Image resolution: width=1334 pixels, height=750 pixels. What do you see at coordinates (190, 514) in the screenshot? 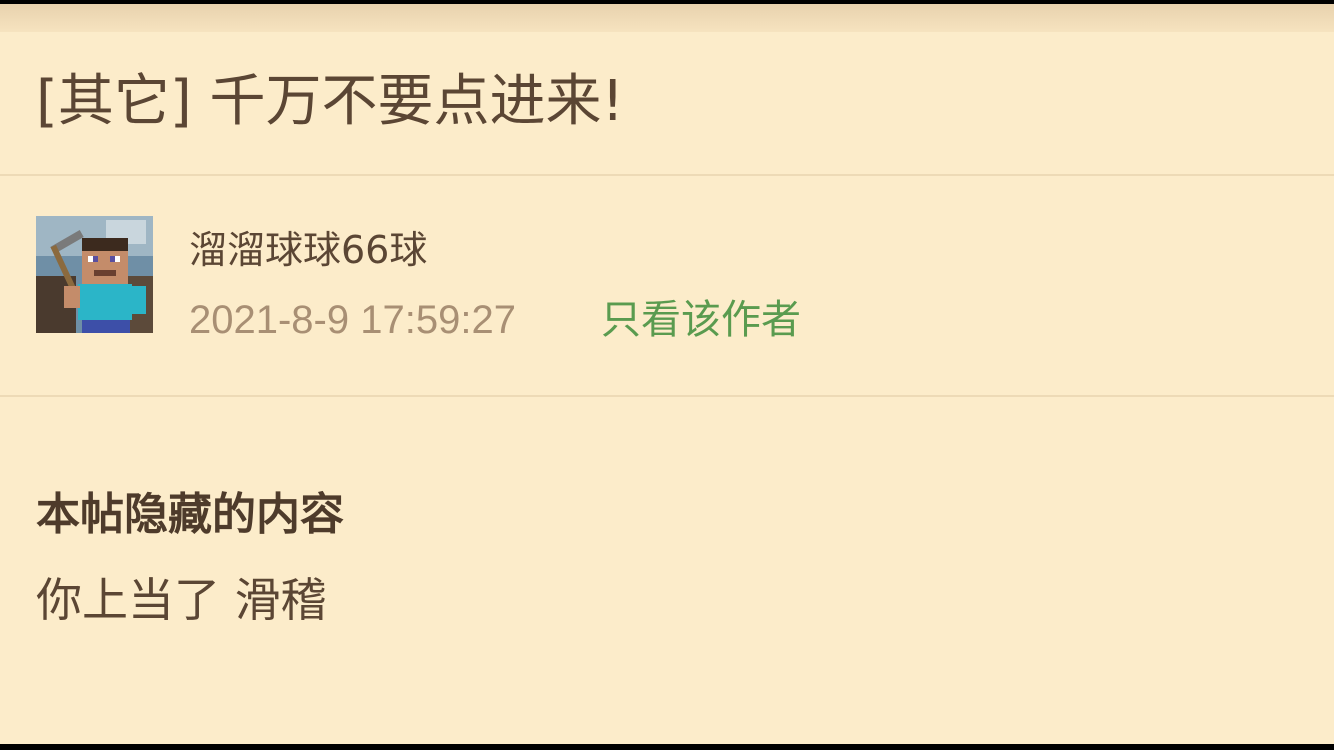
I see `hidden-content-heading: 本帖隐藏的内容` at bounding box center [190, 514].